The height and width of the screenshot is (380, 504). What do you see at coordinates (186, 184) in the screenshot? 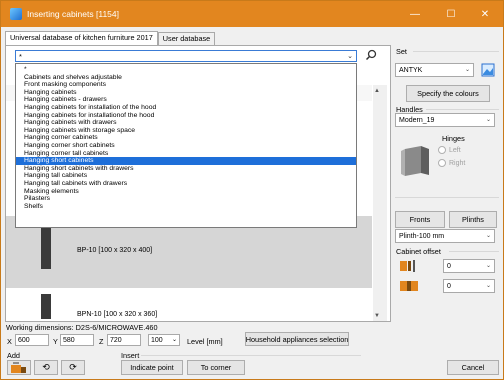
I see `dropdown-item: Hanging tall cabinets with drawers` at bounding box center [186, 184].